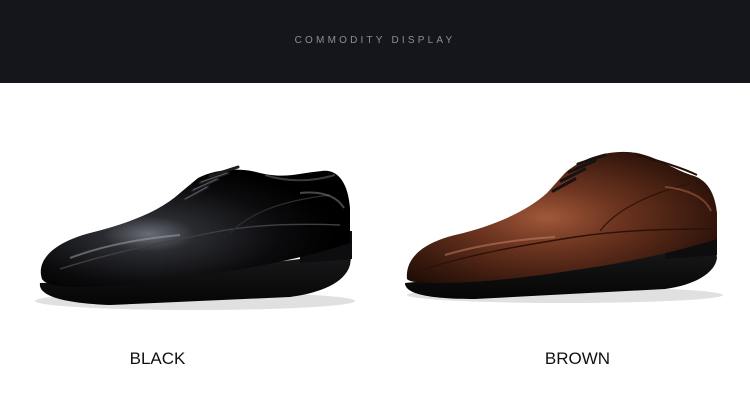 The height and width of the screenshot is (403, 750). Describe the element at coordinates (157, 358) in the screenshot. I see `color-label-black: BLACK` at that location.